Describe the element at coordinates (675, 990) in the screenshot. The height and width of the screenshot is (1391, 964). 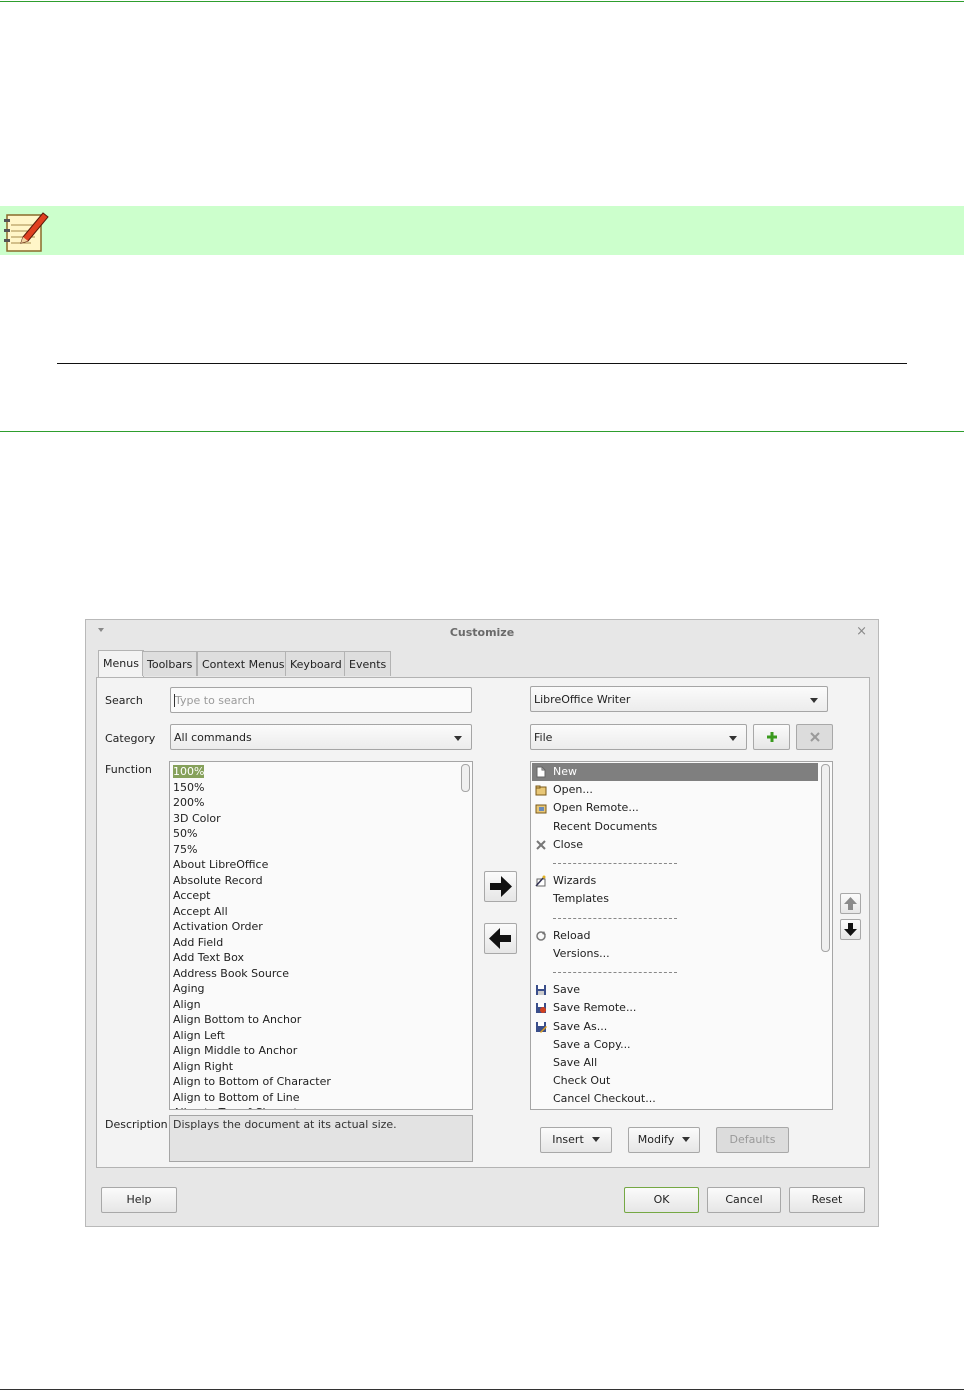
I see `menu-entry-item: Save` at that location.